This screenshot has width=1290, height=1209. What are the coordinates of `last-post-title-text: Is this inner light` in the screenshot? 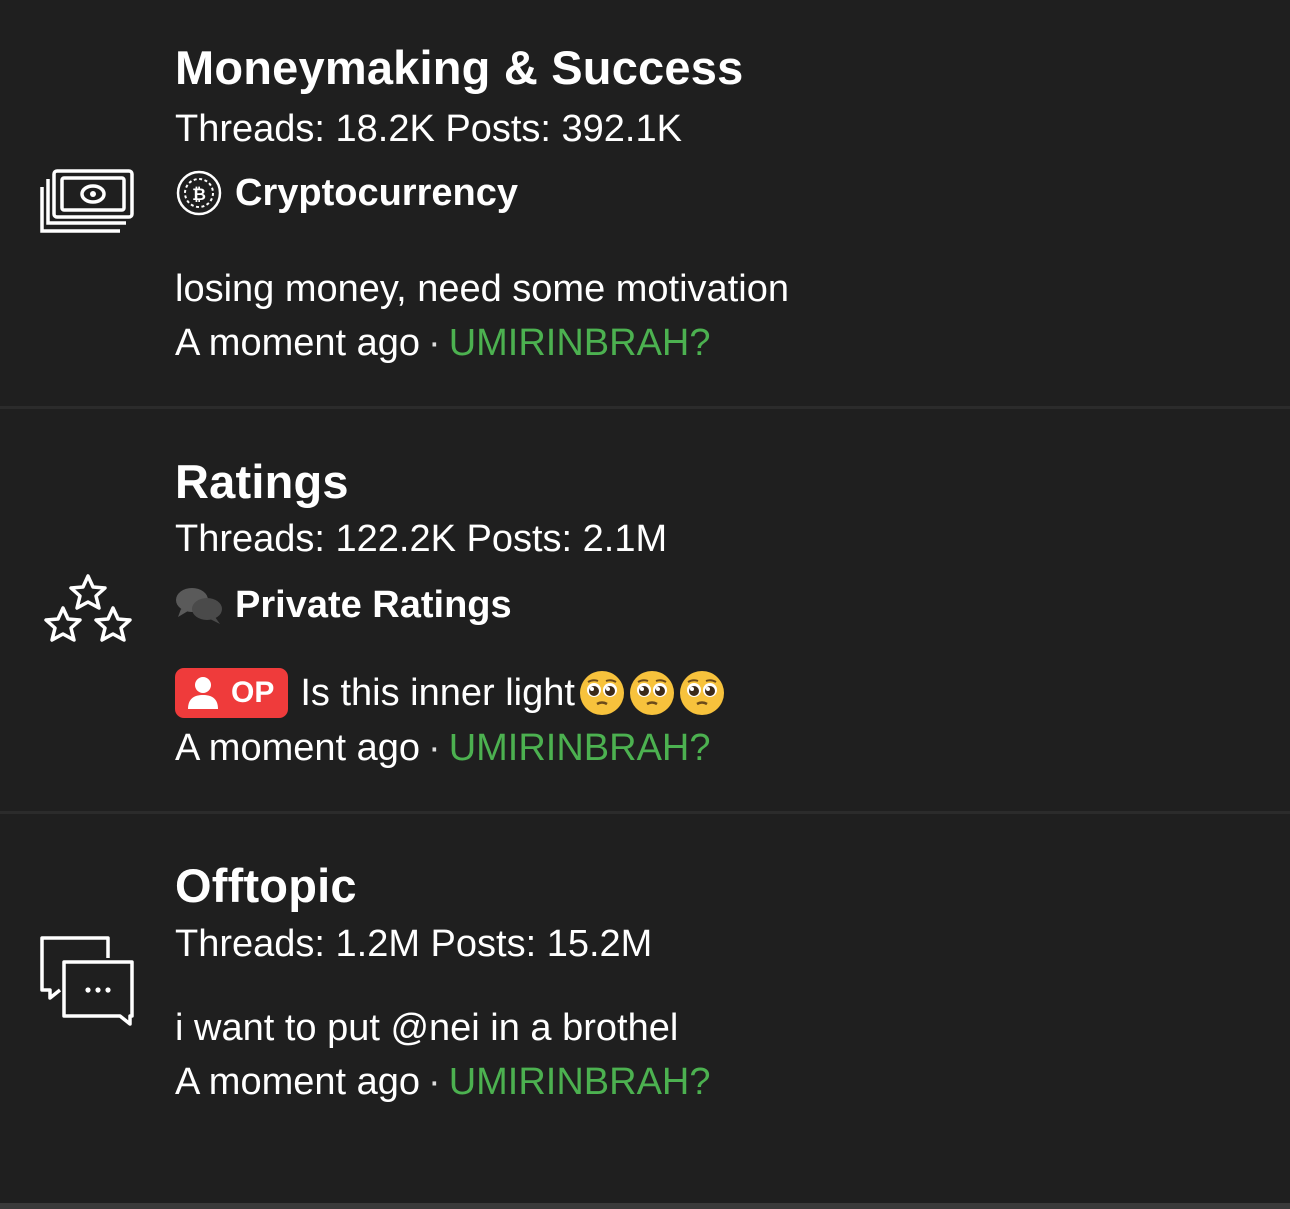 It's located at (437, 692).